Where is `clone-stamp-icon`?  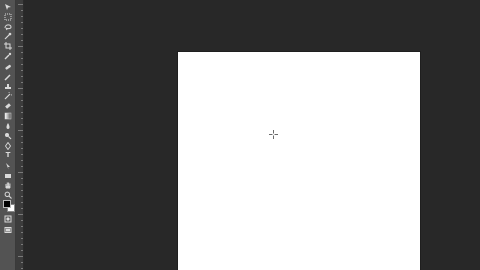 clone-stamp-icon is located at coordinates (8, 86).